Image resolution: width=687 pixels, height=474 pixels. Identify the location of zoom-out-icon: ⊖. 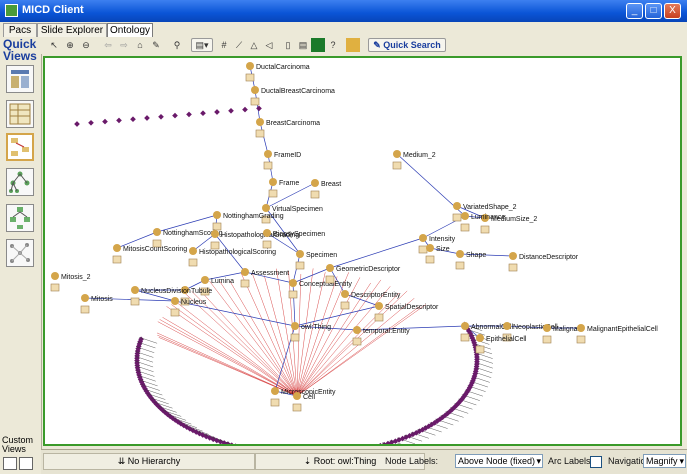
(86, 45).